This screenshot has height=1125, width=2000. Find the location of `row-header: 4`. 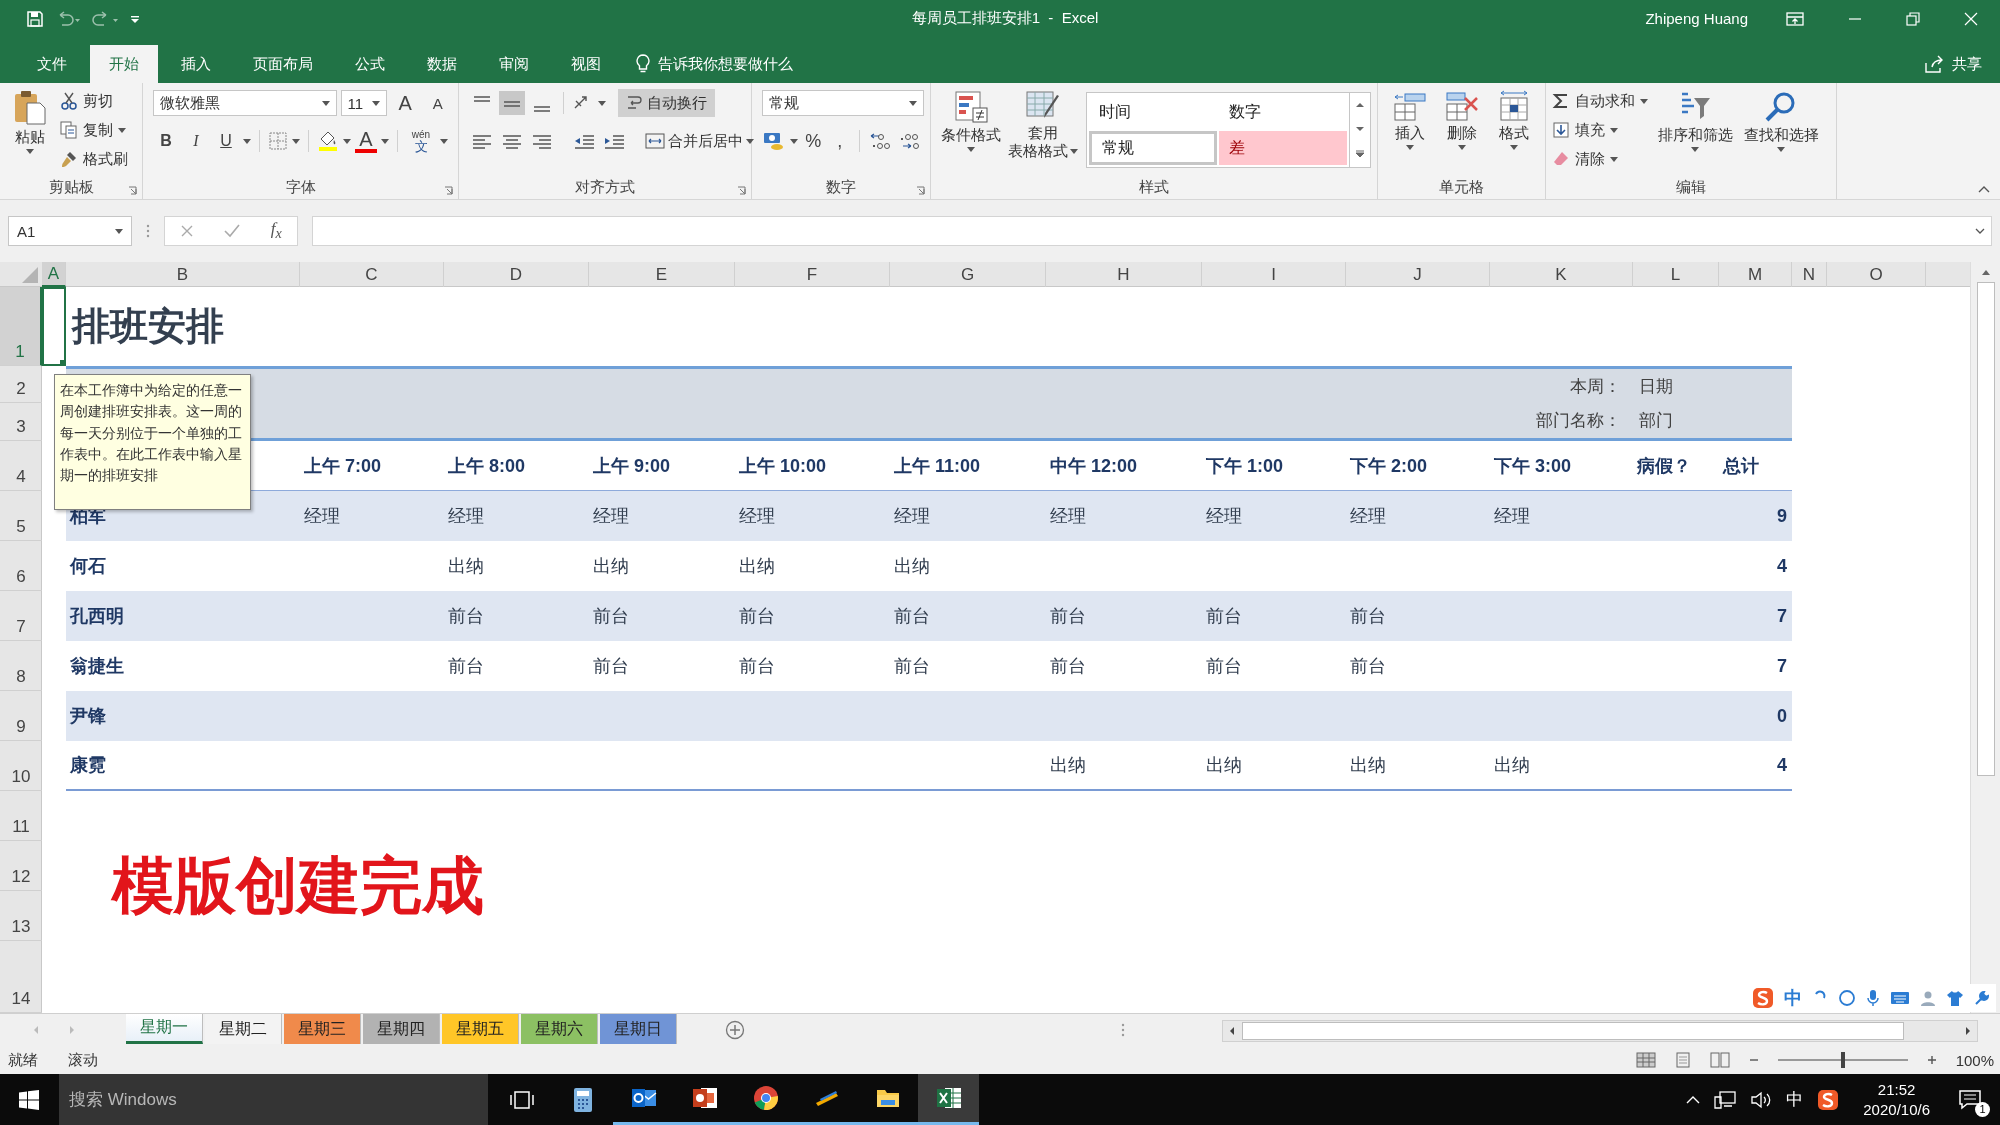

row-header: 4 is located at coordinates (21, 466).